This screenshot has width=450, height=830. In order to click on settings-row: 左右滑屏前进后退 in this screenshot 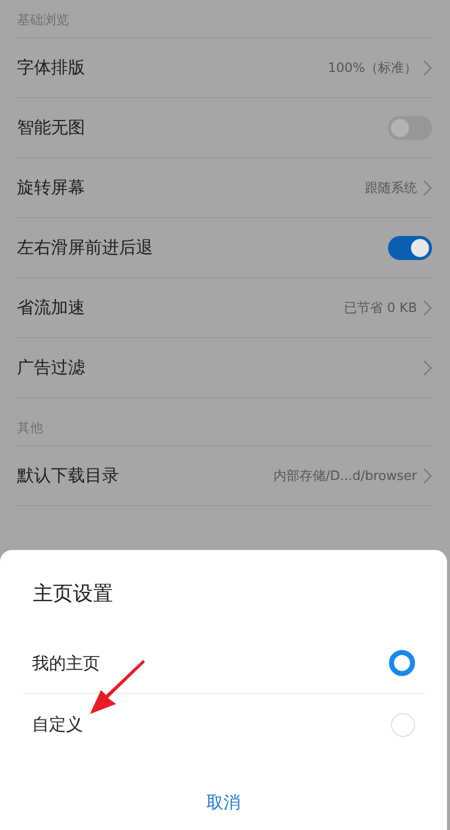, I will do `click(224, 248)`.